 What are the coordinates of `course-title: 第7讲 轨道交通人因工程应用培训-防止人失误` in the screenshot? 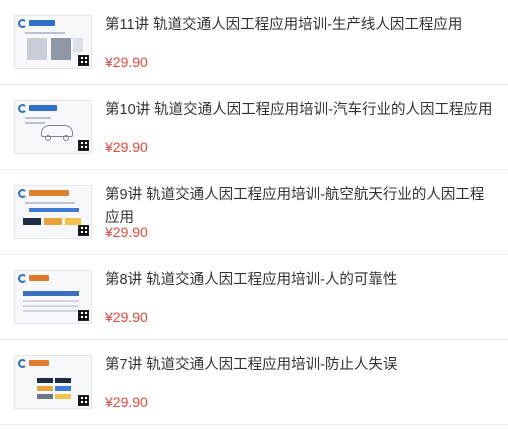 It's located at (300, 365).